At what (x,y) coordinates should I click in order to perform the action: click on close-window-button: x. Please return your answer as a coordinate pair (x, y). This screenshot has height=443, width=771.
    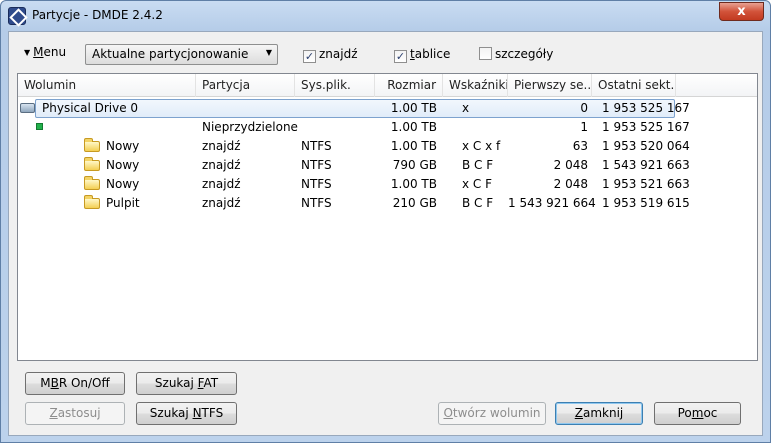
    Looking at the image, I should click on (741, 11).